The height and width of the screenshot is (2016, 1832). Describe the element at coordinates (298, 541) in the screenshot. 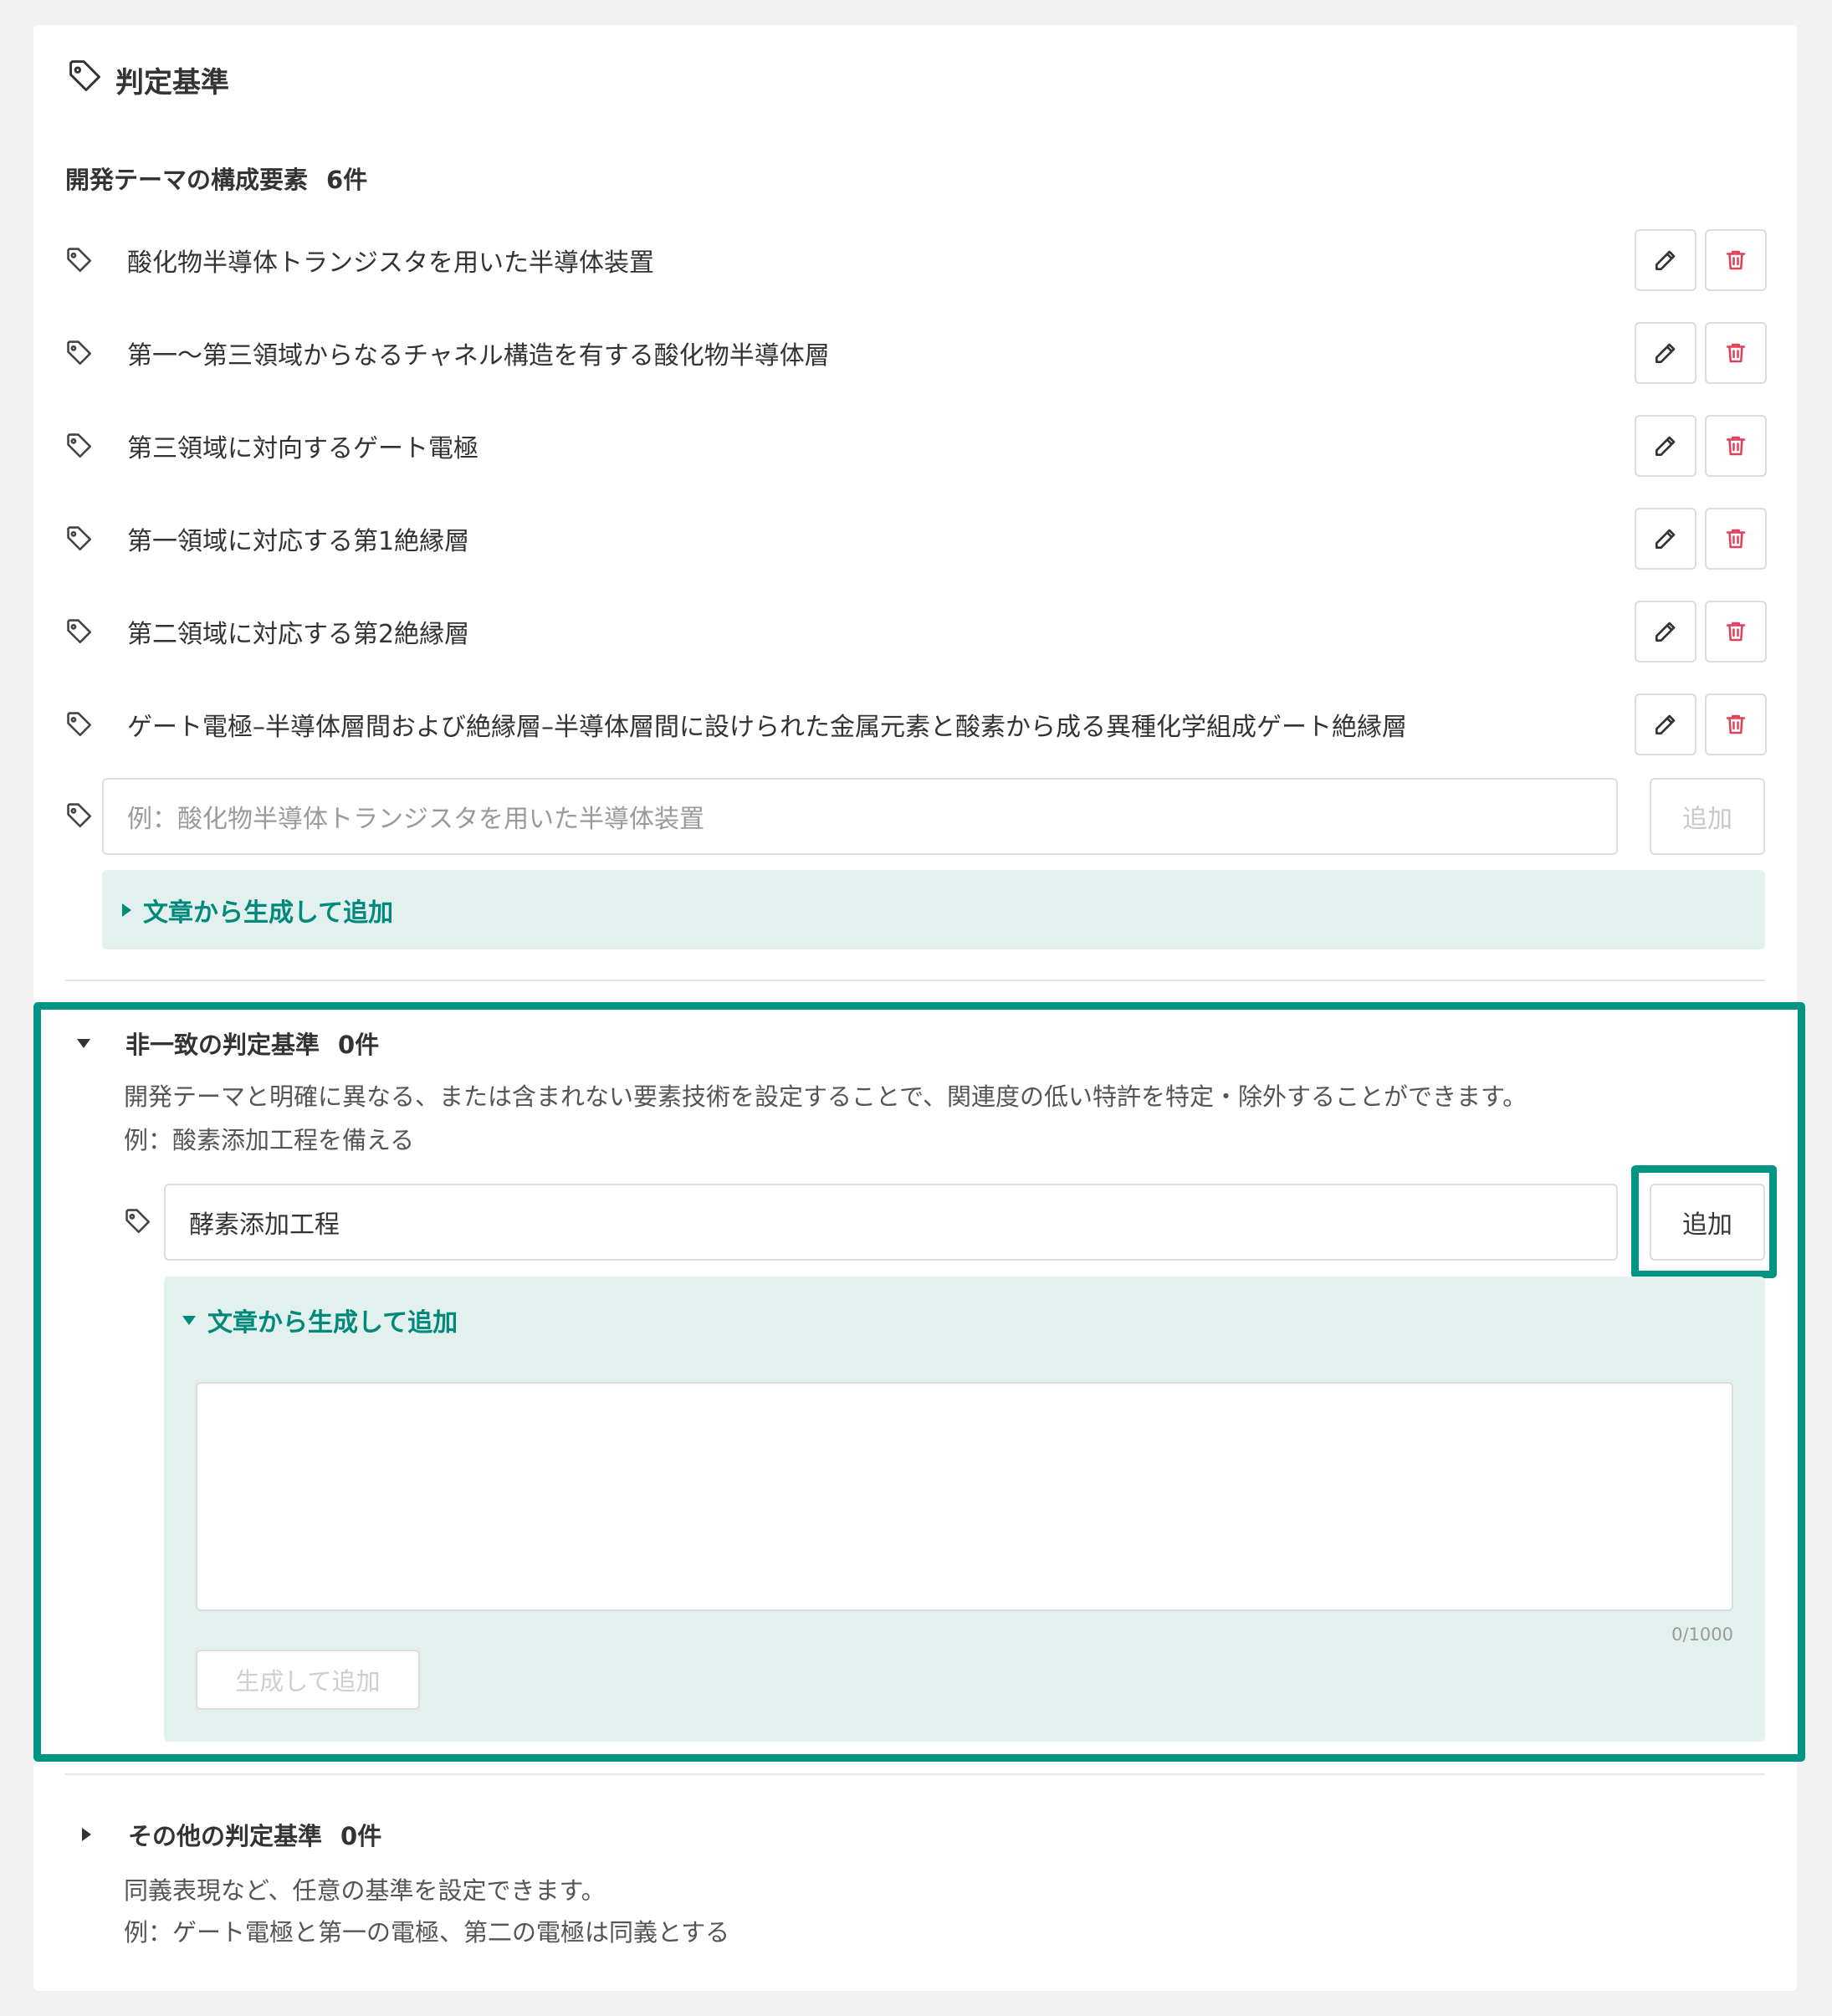

I see `constituent-item-label: 第一領域に対応する第1絶縁層` at that location.